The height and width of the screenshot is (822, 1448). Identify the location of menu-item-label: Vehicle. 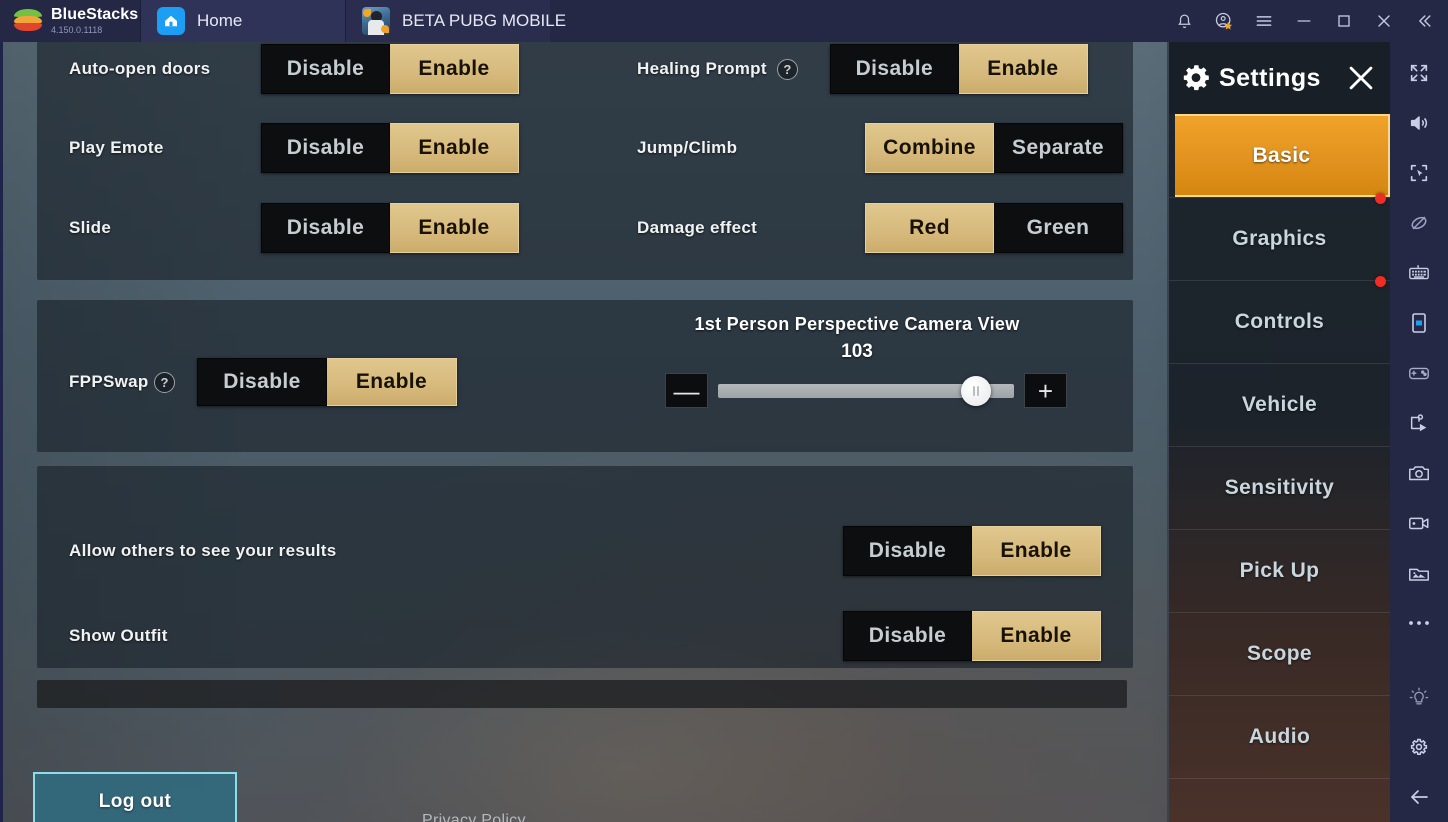
(1279, 404).